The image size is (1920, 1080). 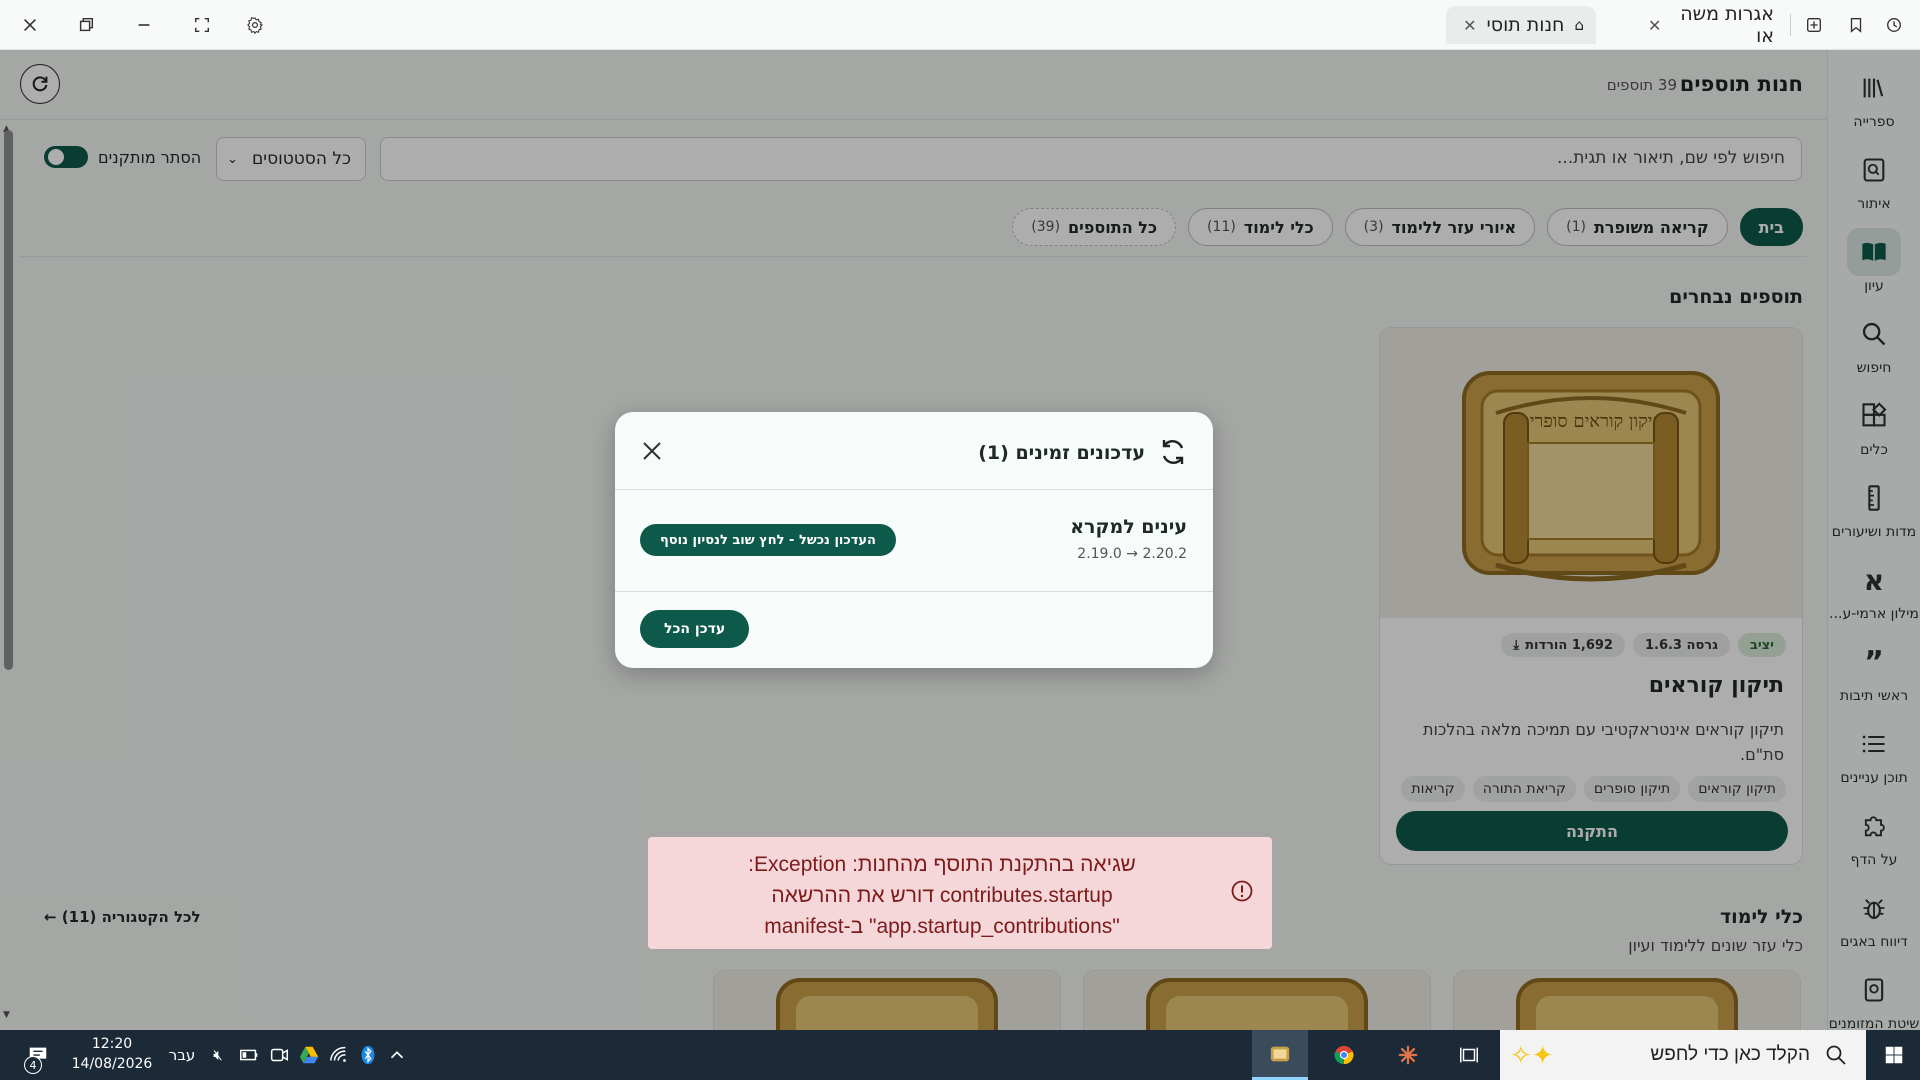 What do you see at coordinates (38, 1055) in the screenshot?
I see `notification-center-button: 4` at bounding box center [38, 1055].